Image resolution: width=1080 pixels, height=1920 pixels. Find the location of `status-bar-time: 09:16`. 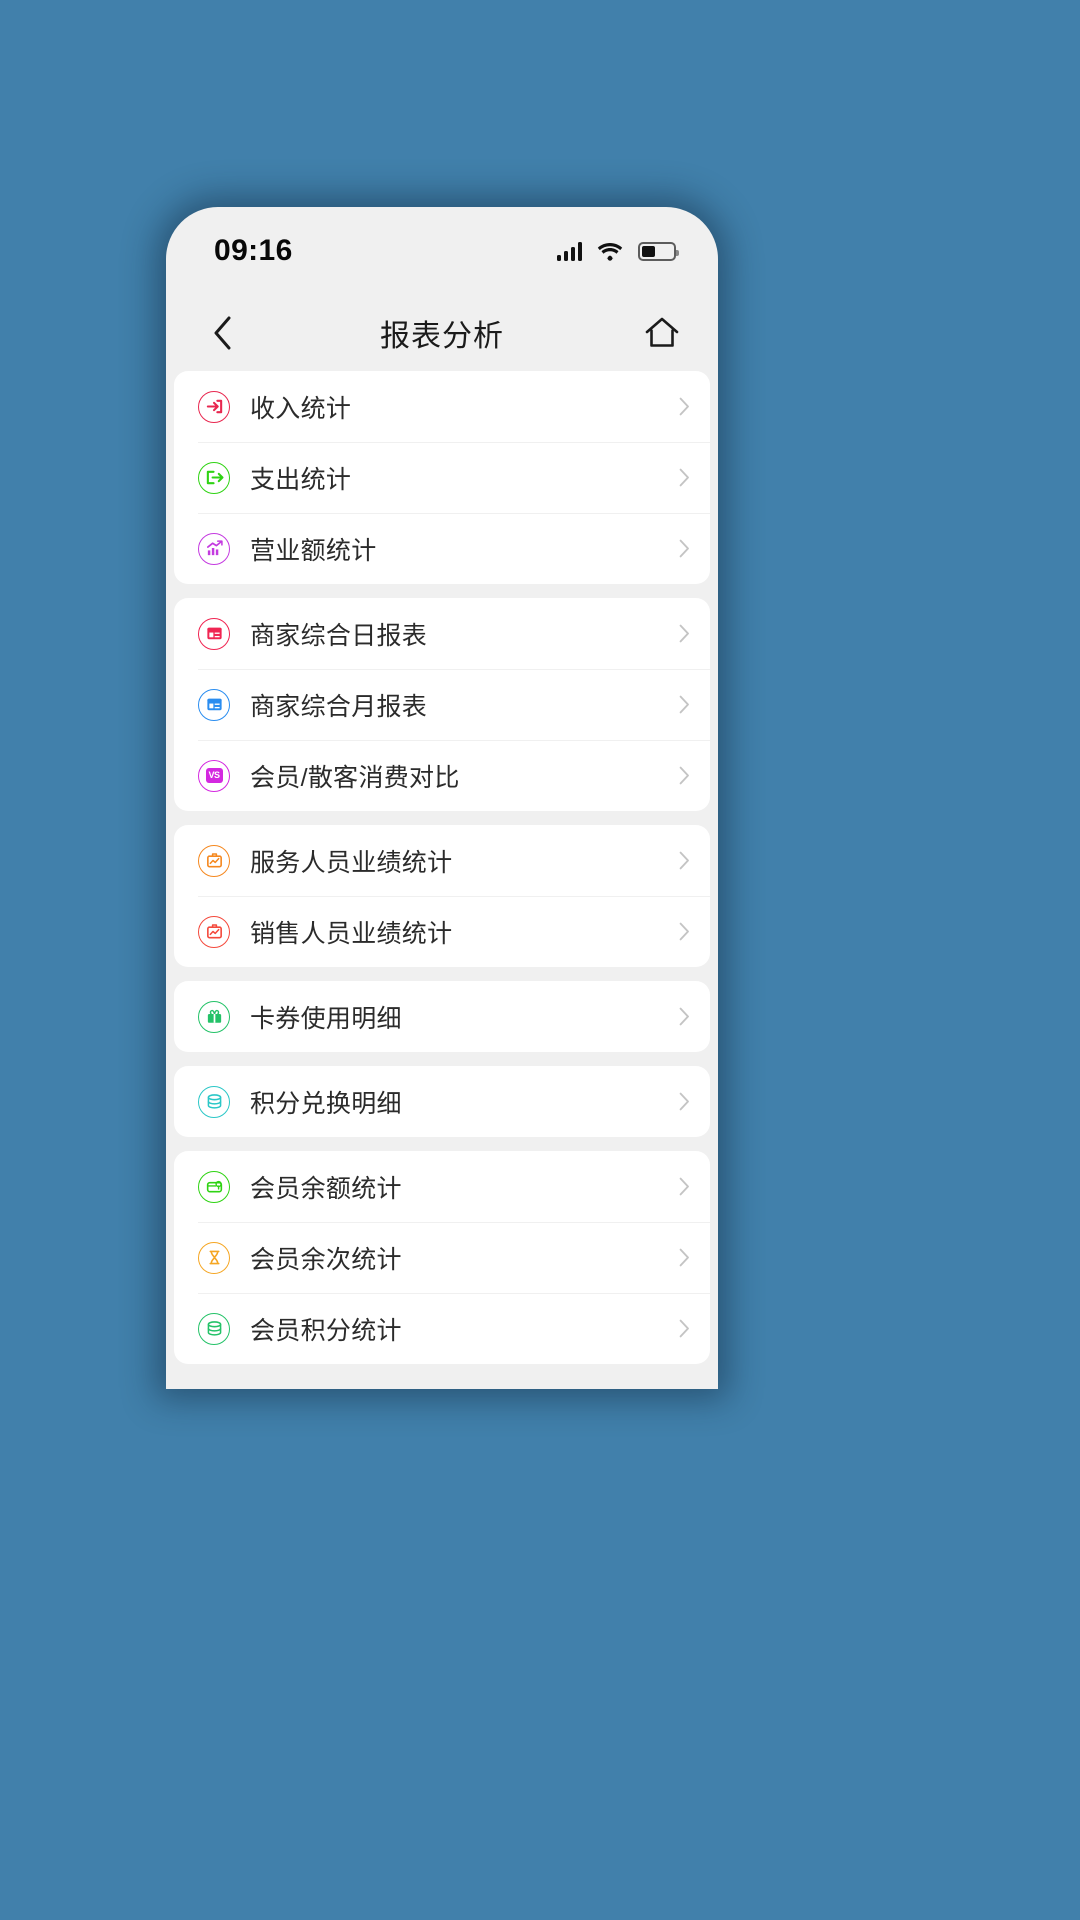

status-bar-time: 09:16 is located at coordinates (253, 250).